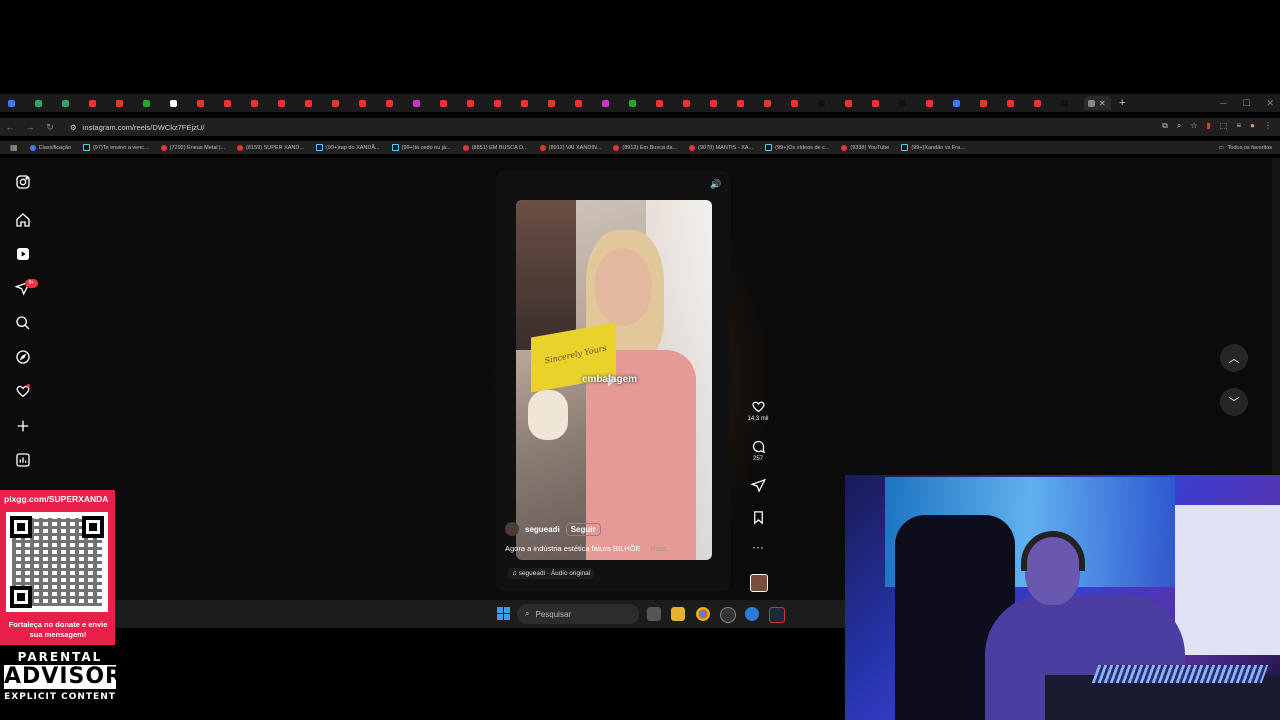 The image size is (1280, 720). I want to click on install-icon: ⧉, so click(1165, 126).